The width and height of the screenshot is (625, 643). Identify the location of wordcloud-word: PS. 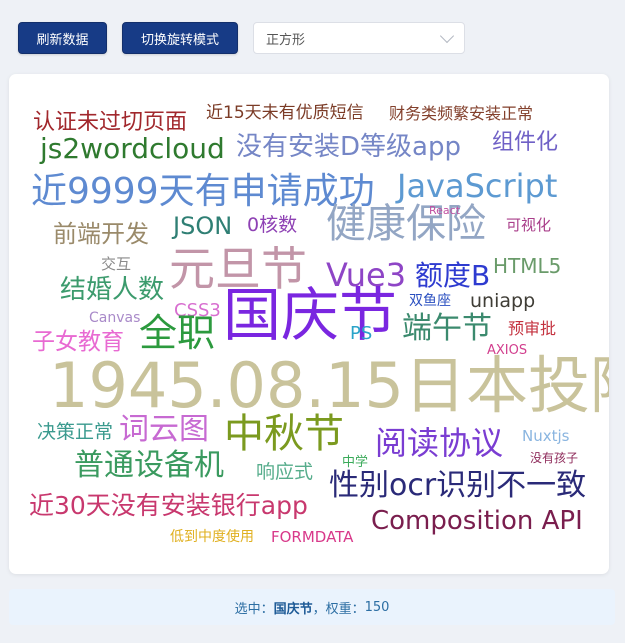
(361, 334).